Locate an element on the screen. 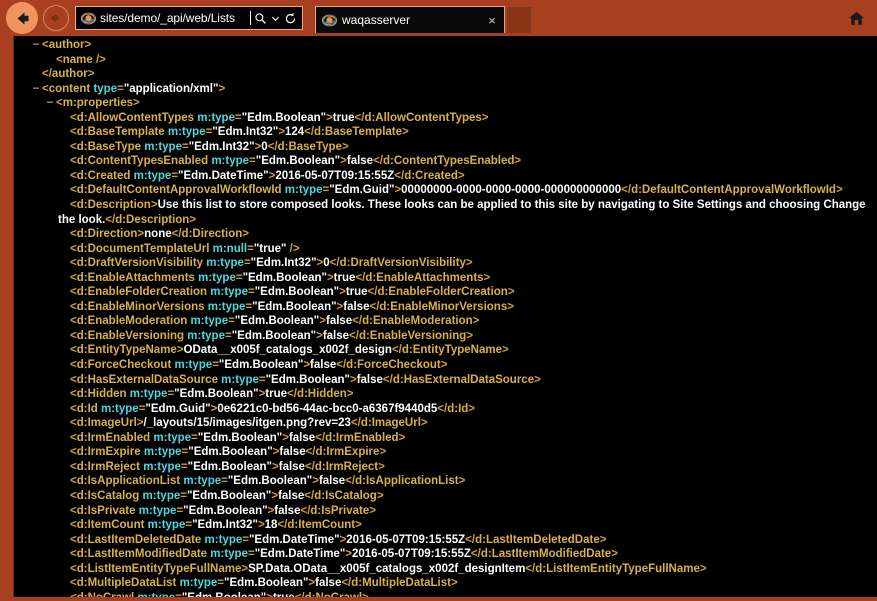 The height and width of the screenshot is (601, 877). xml-value-text: "Edm.Guid" is located at coordinates (362, 190).